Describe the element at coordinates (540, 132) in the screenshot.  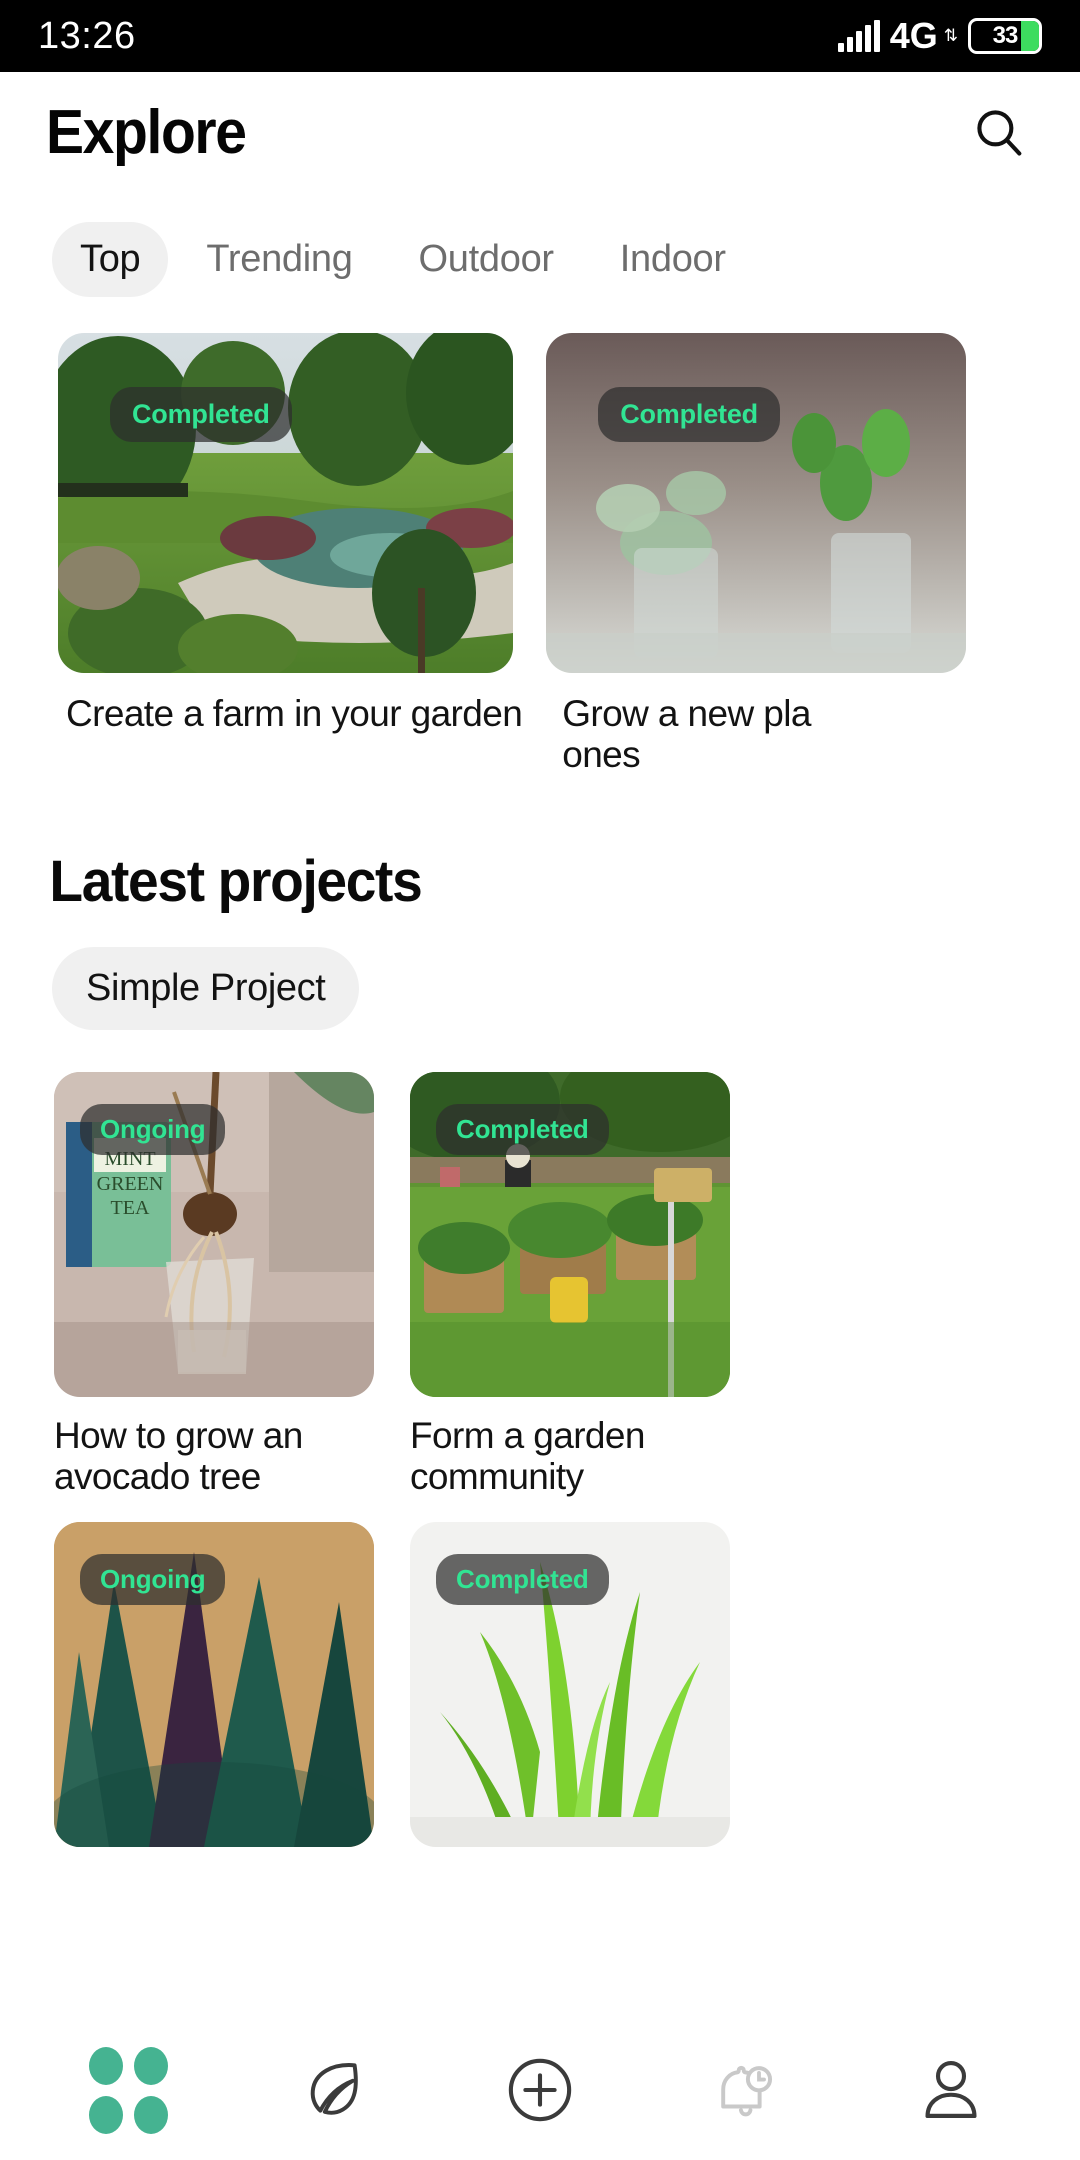
I see `app-header: Explore` at that location.